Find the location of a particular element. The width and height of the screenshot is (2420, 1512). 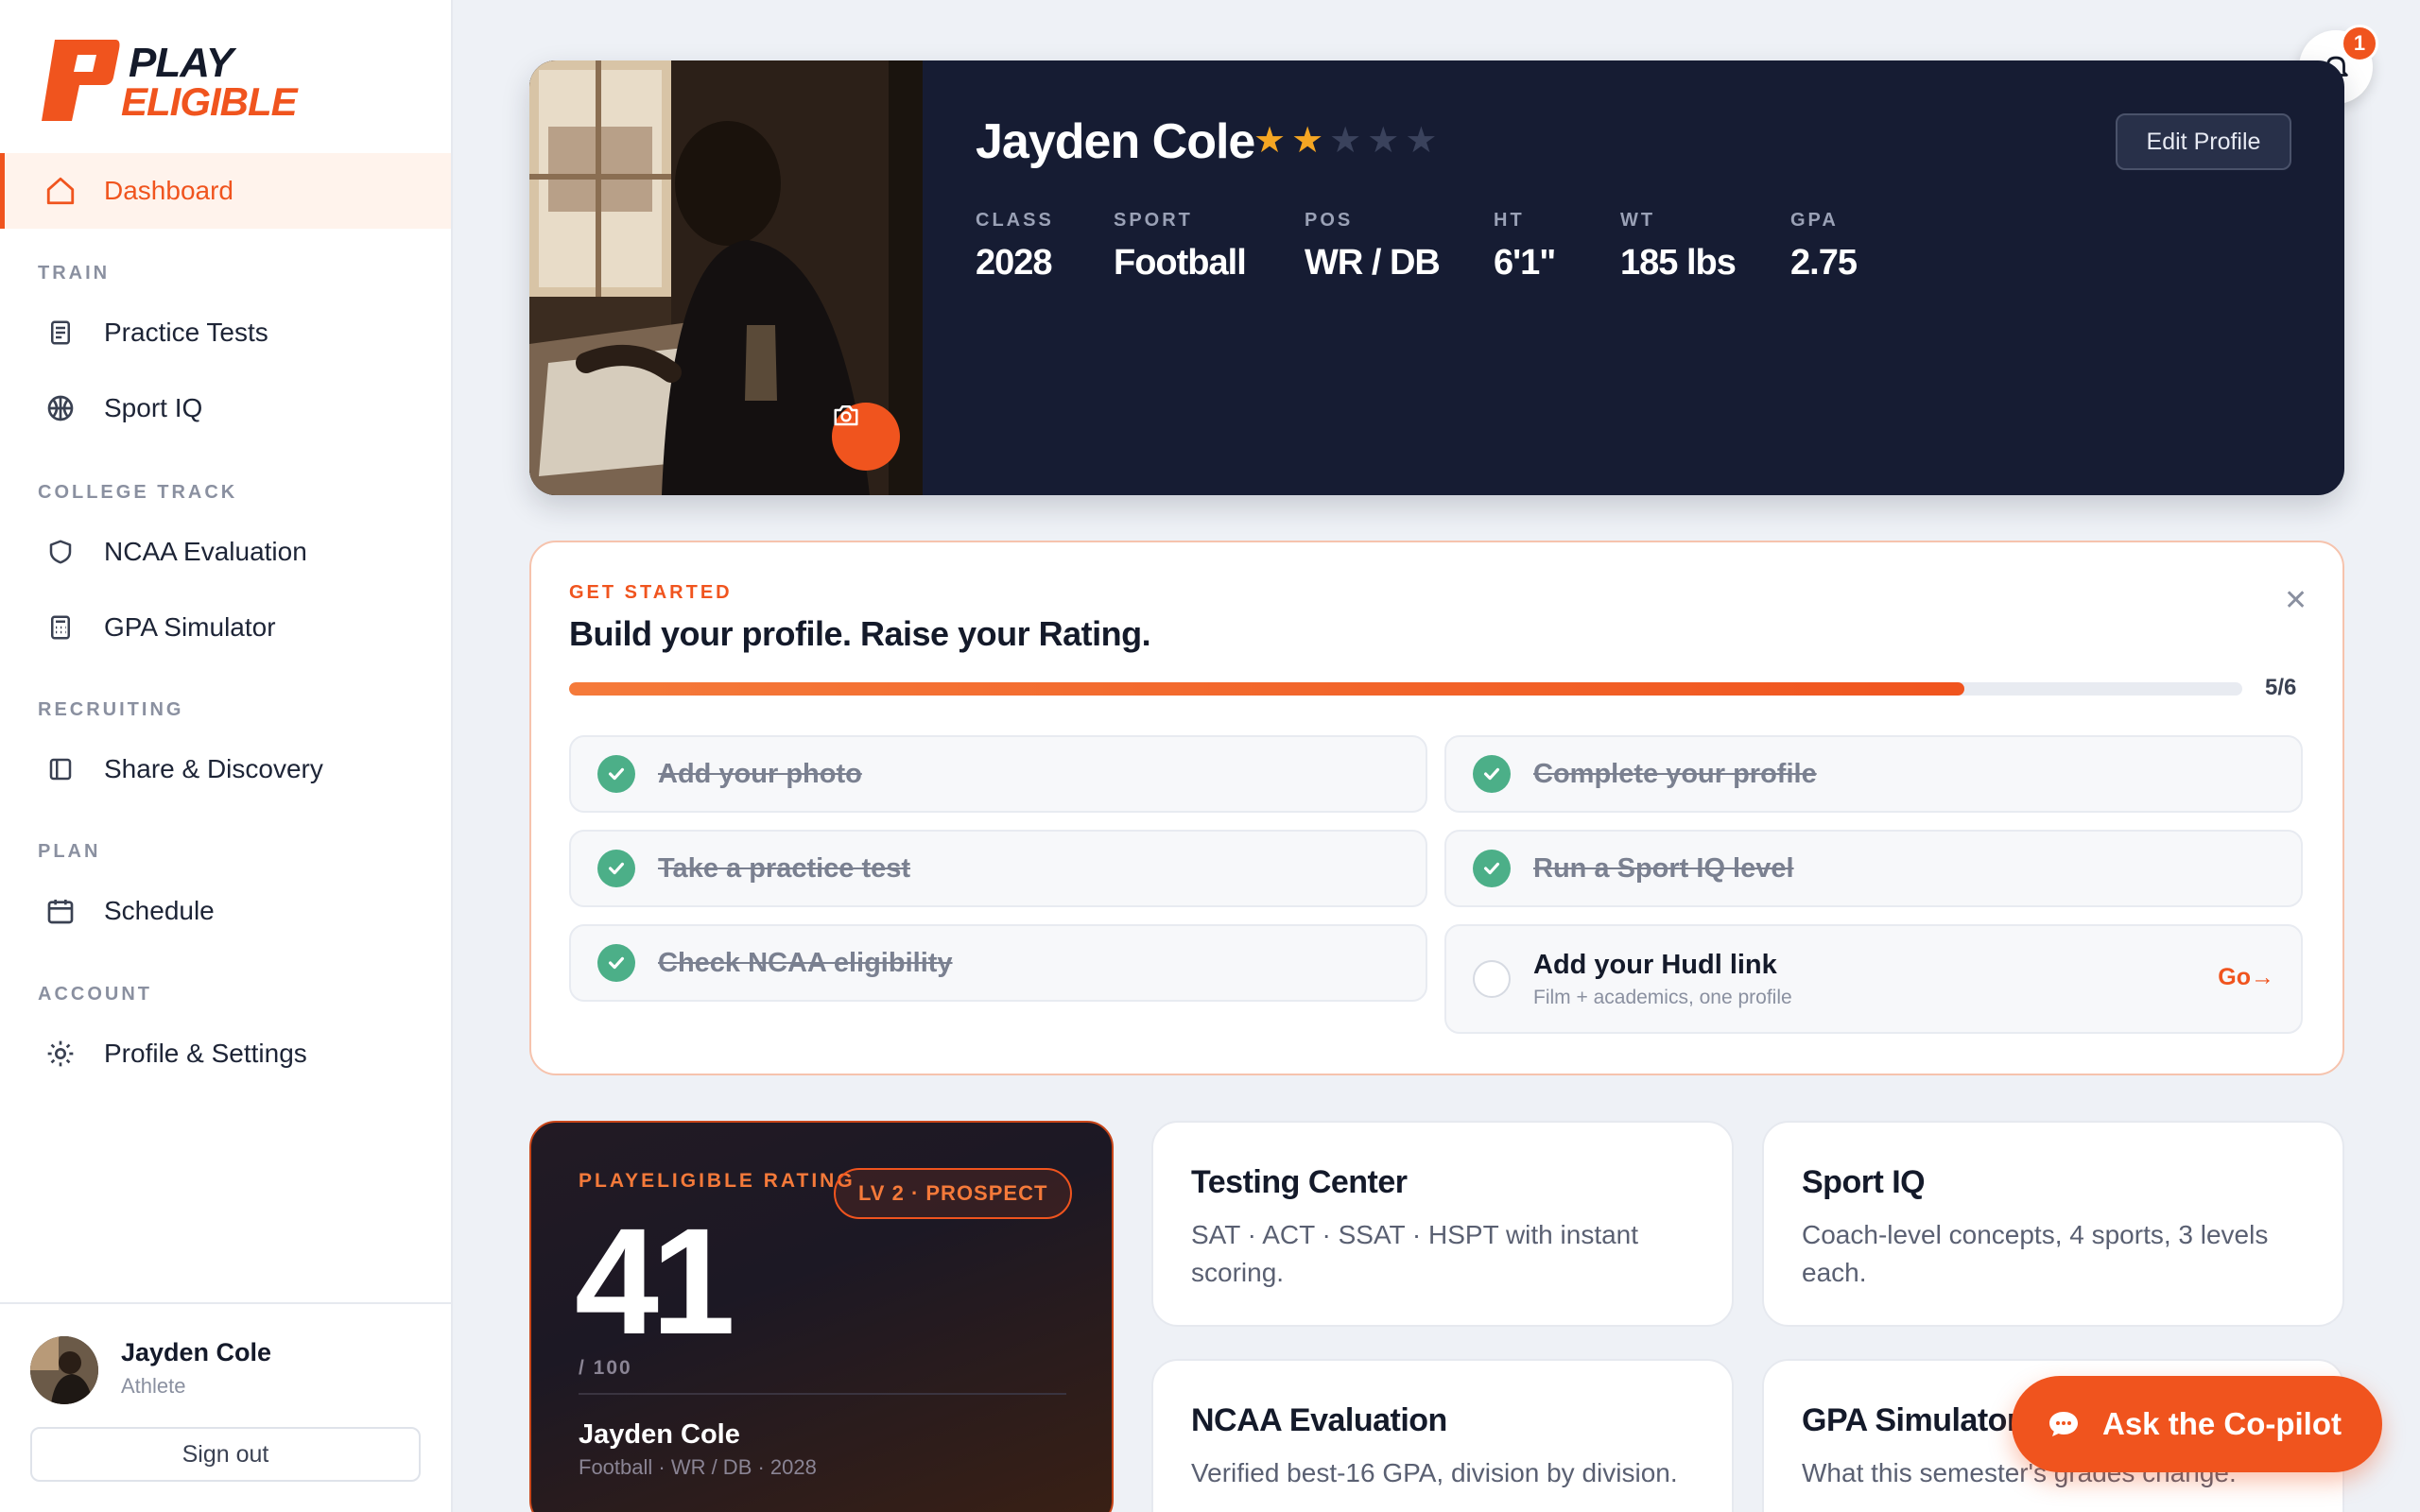

edit-profile-button: Edit Profile is located at coordinates (2203, 141).